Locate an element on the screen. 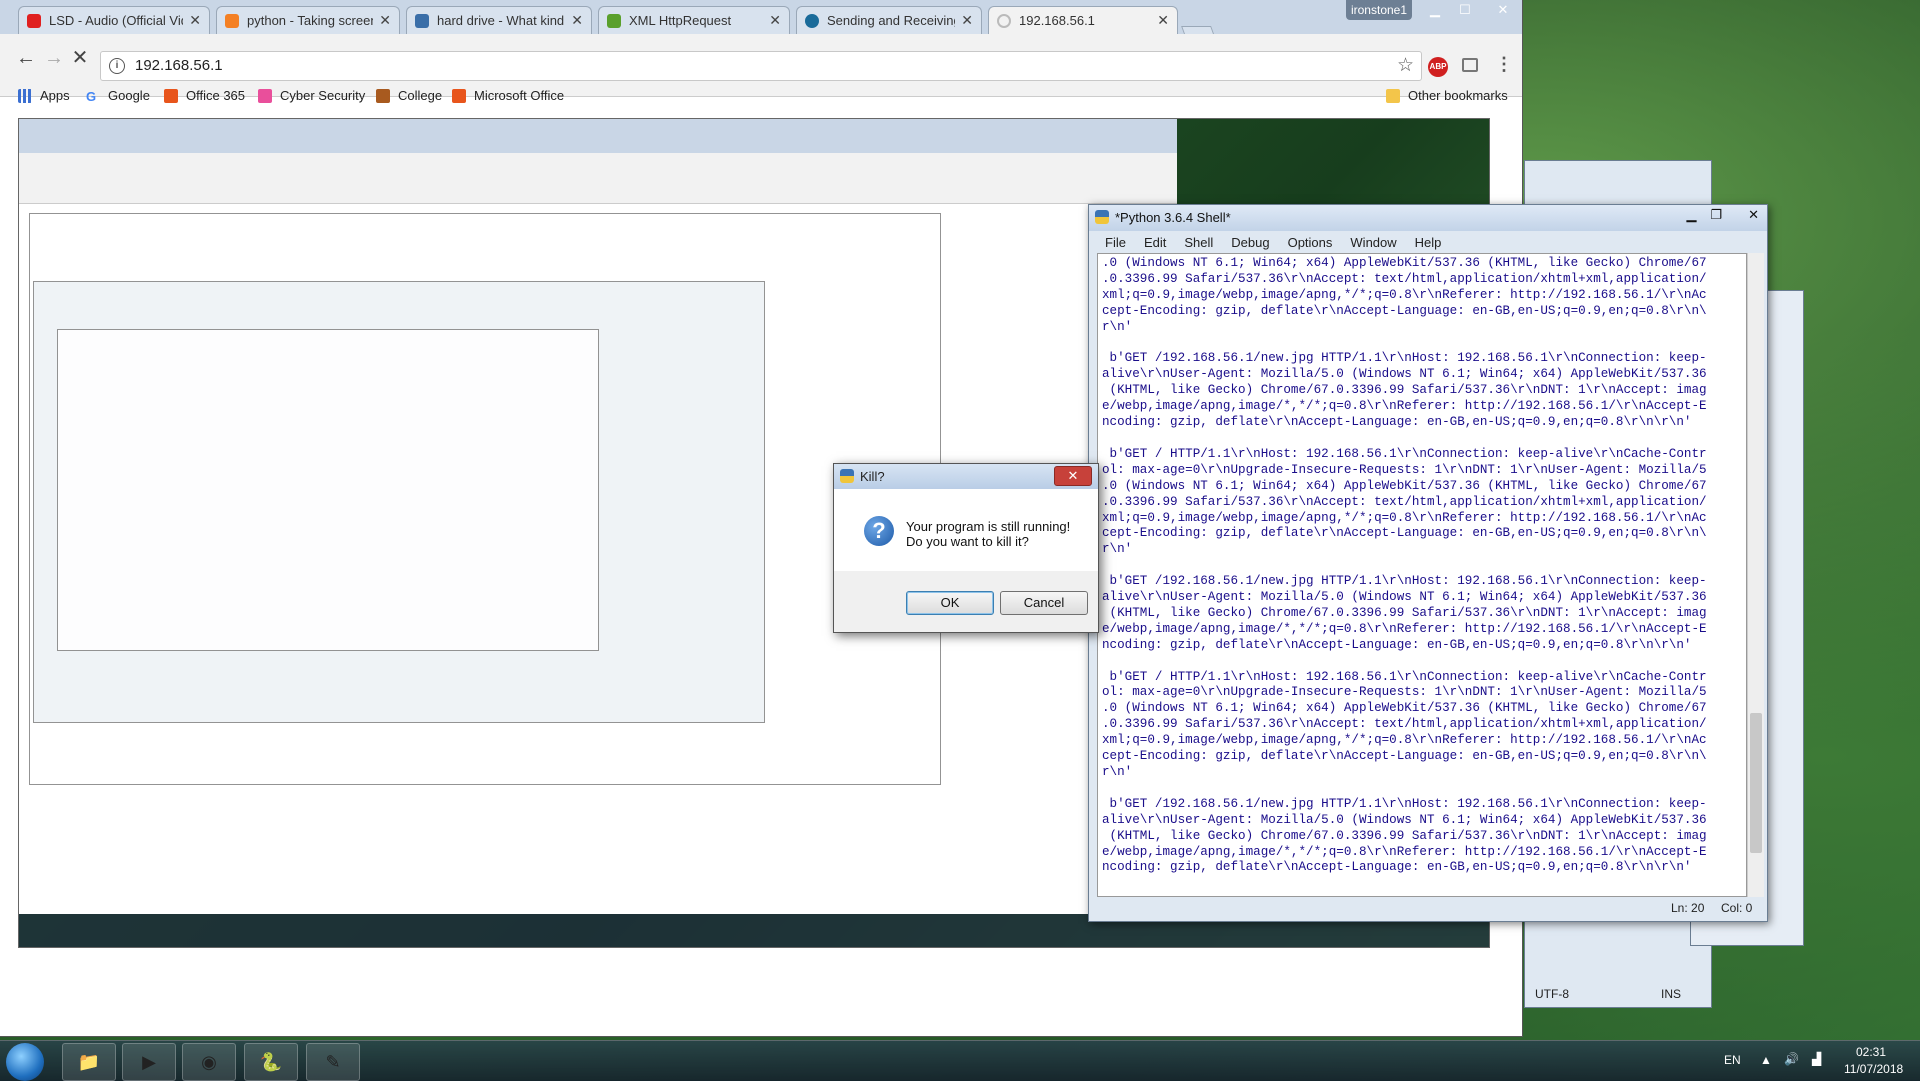 Image resolution: width=1920 pixels, height=1081 pixels. language-indicator: EN is located at coordinates (1732, 1060).